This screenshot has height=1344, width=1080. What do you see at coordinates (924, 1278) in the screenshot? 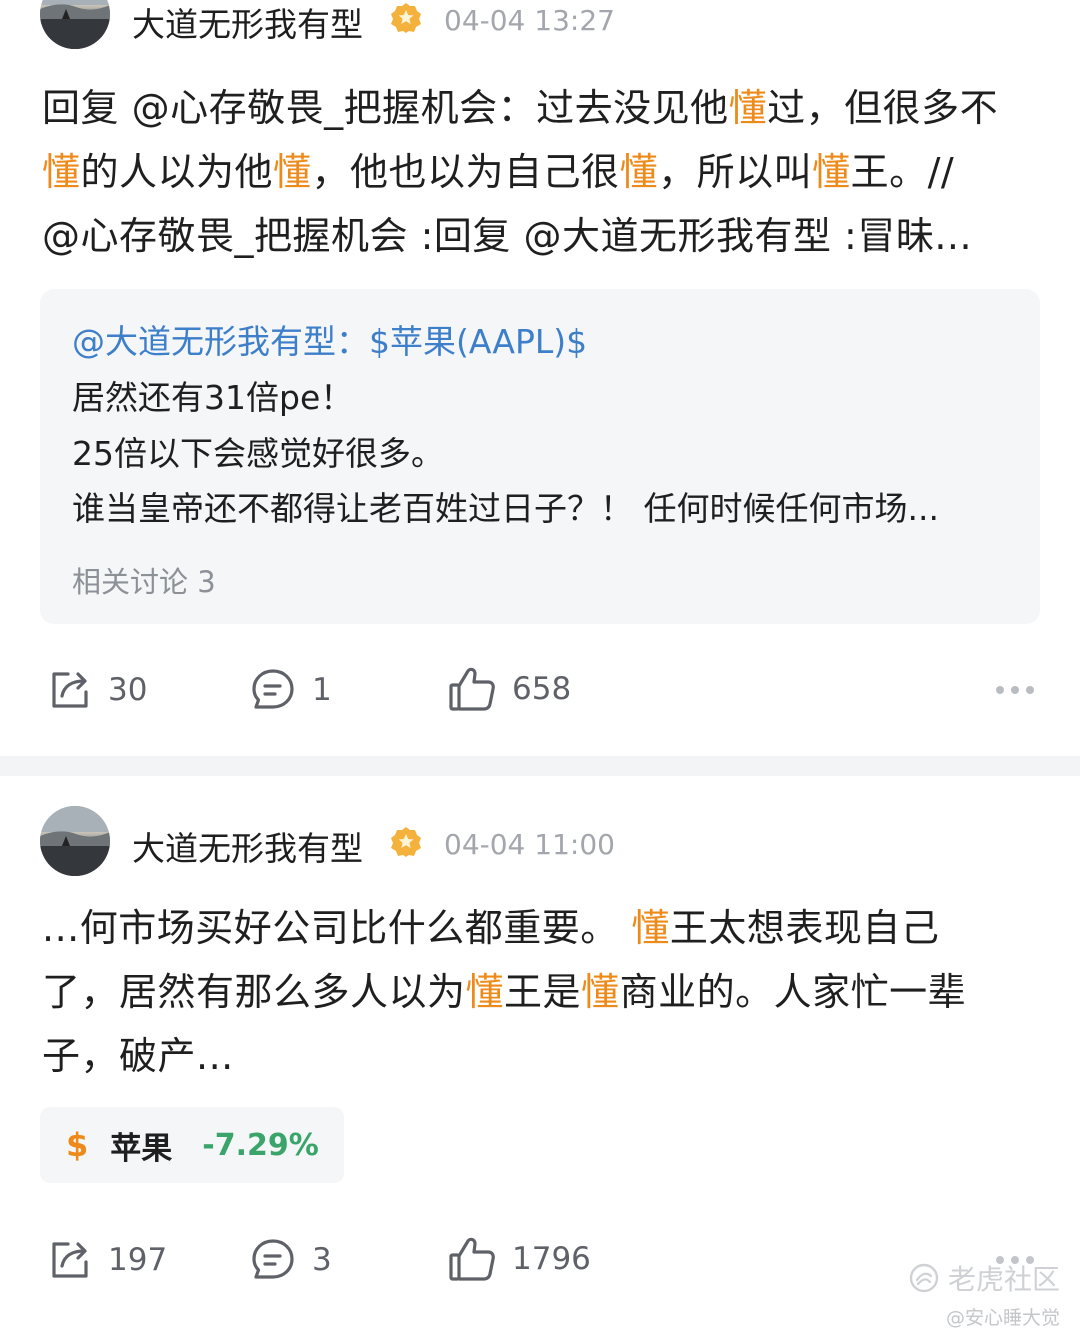
I see `tiger-logo-icon` at bounding box center [924, 1278].